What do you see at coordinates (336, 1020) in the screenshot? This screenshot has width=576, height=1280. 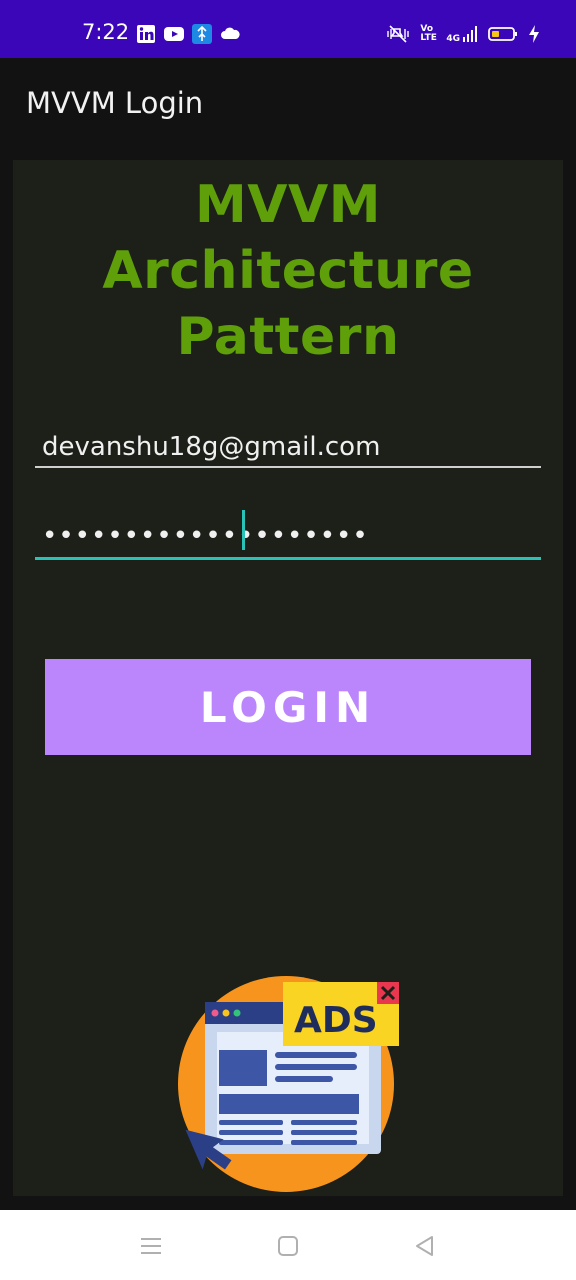 I see `ads-label: ADS` at bounding box center [336, 1020].